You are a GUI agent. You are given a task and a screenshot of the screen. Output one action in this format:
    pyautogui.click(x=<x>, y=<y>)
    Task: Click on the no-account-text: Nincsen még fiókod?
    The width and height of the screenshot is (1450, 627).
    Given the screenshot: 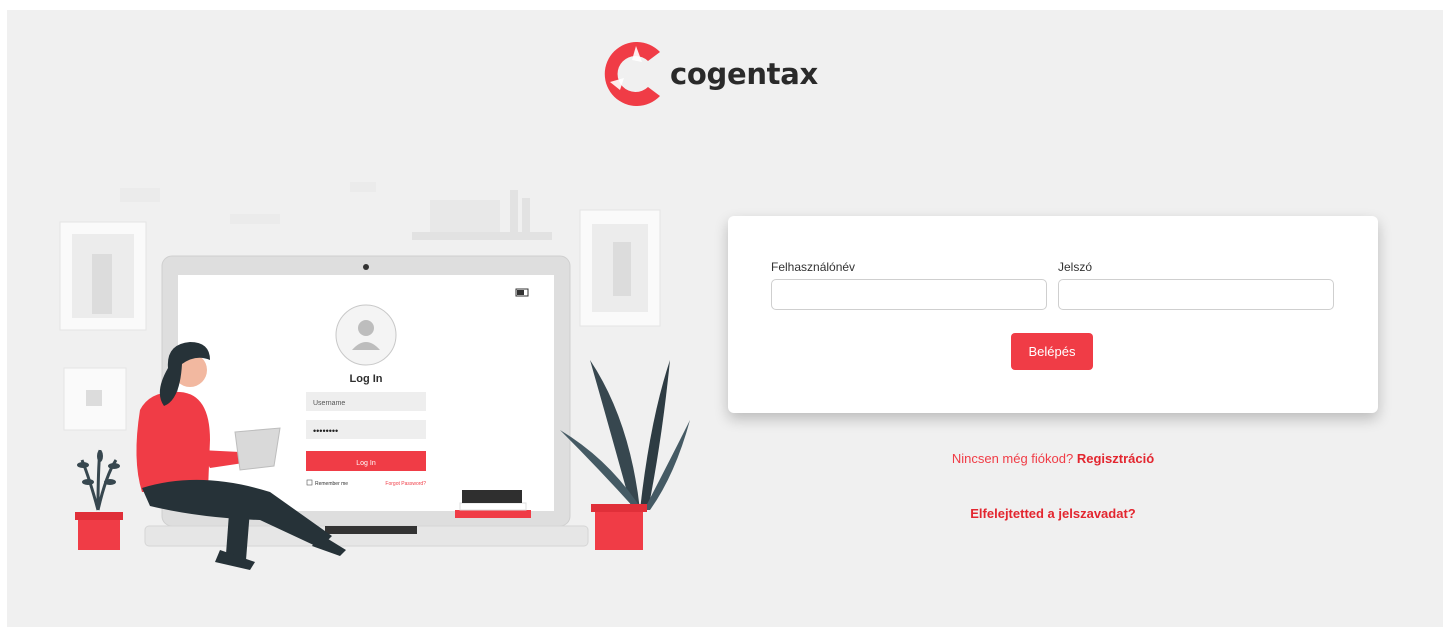 What is the action you would take?
    pyautogui.click(x=1012, y=458)
    